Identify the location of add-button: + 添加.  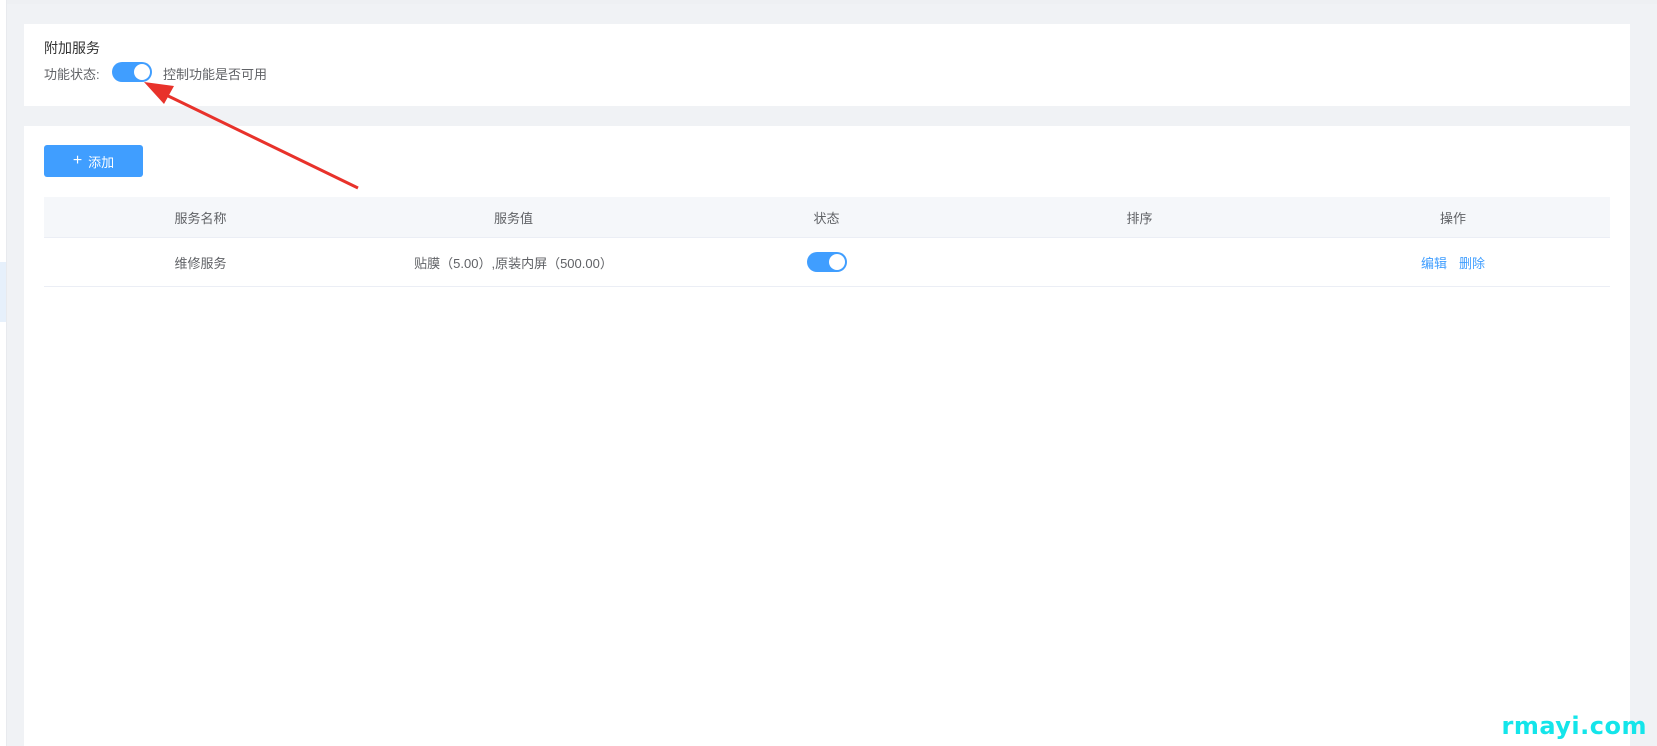
(93, 161).